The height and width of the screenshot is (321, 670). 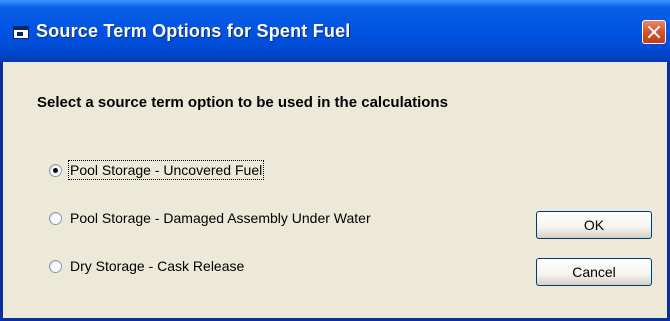 What do you see at coordinates (157, 266) in the screenshot?
I see `option-label: Dry Storage - Cask Release` at bounding box center [157, 266].